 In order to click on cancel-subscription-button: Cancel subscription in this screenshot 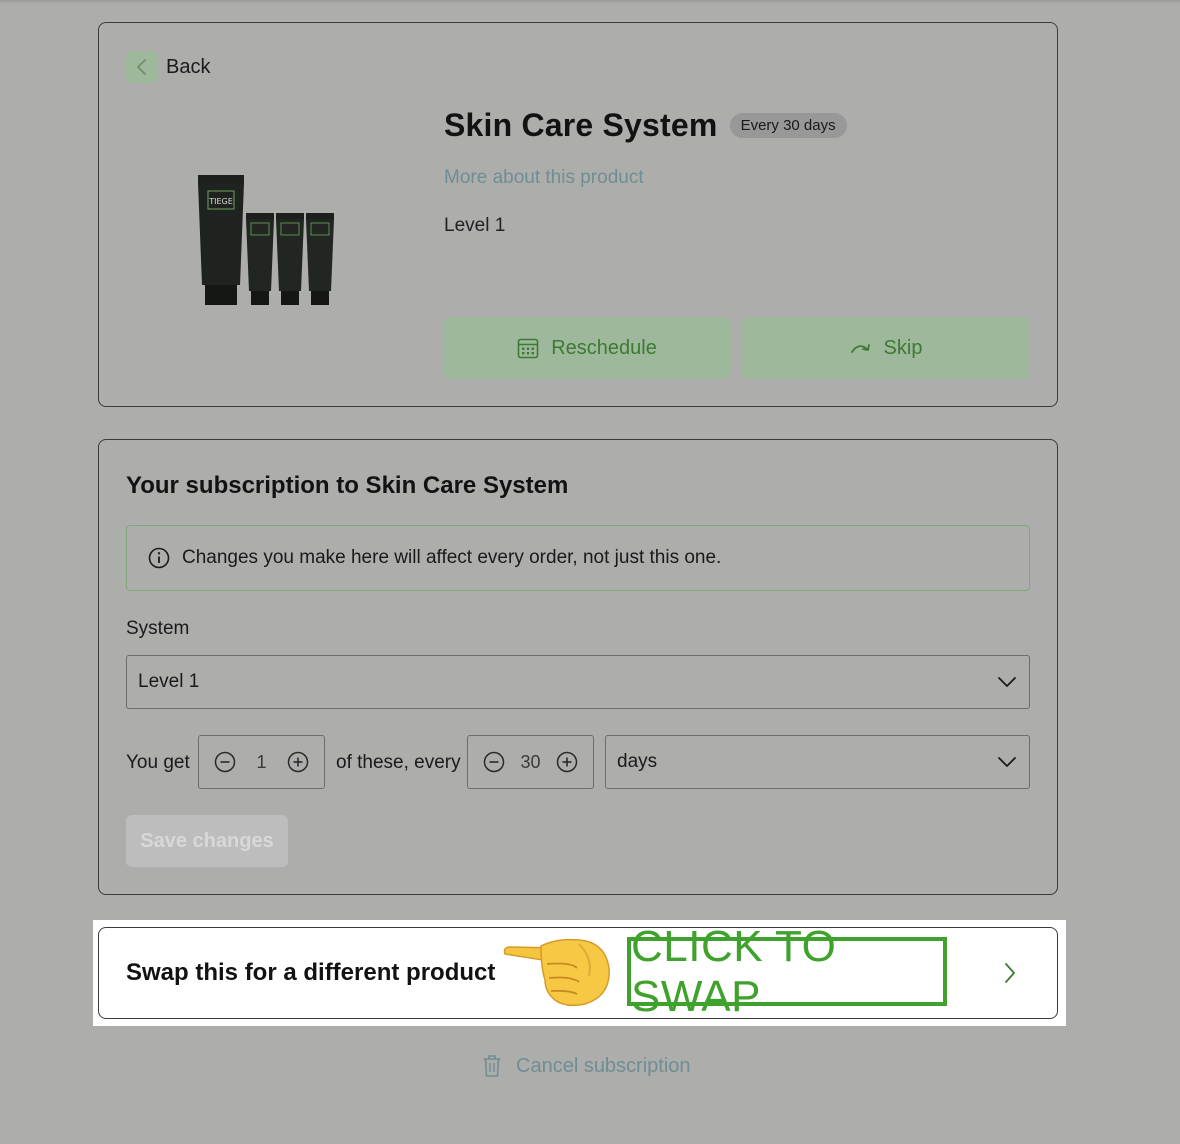, I will do `click(586, 1066)`.